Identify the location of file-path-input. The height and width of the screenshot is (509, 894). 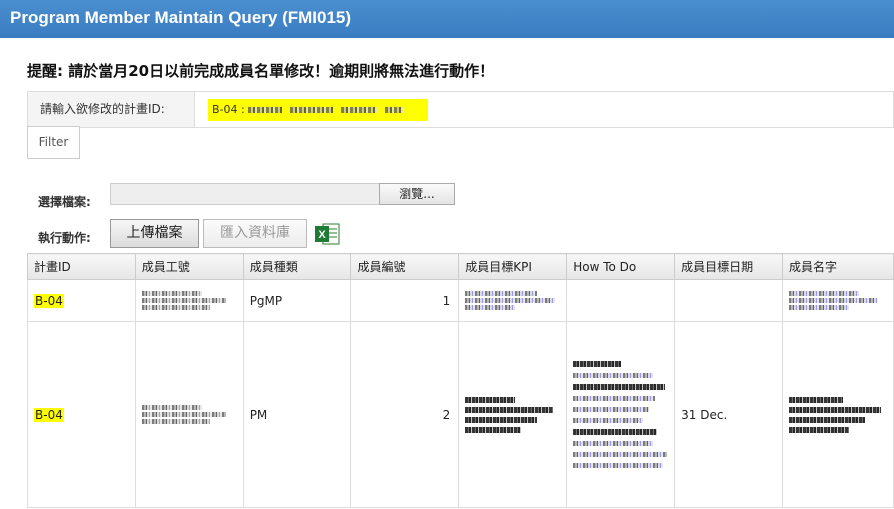
(245, 194).